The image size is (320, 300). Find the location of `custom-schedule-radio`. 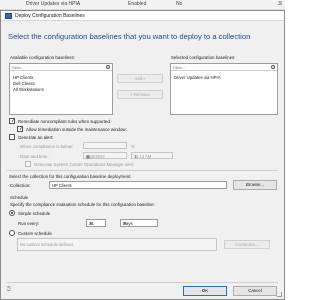

custom-schedule-radio is located at coordinates (12, 233).